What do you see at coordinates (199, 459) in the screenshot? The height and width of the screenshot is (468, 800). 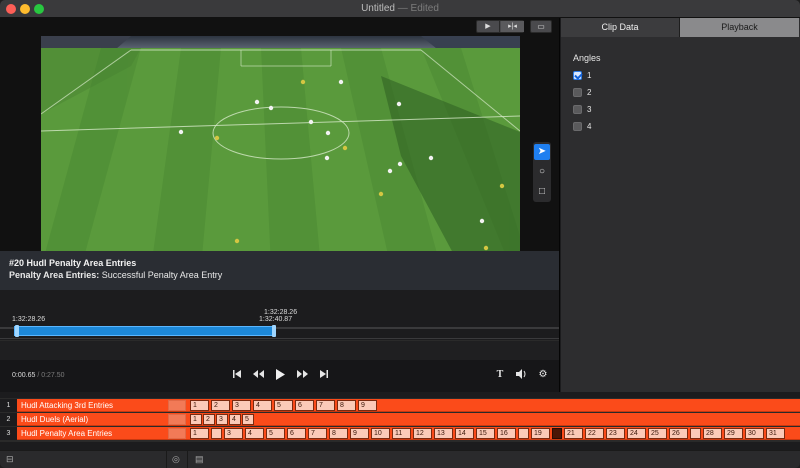 I see `notes-icon: ▤` at bounding box center [199, 459].